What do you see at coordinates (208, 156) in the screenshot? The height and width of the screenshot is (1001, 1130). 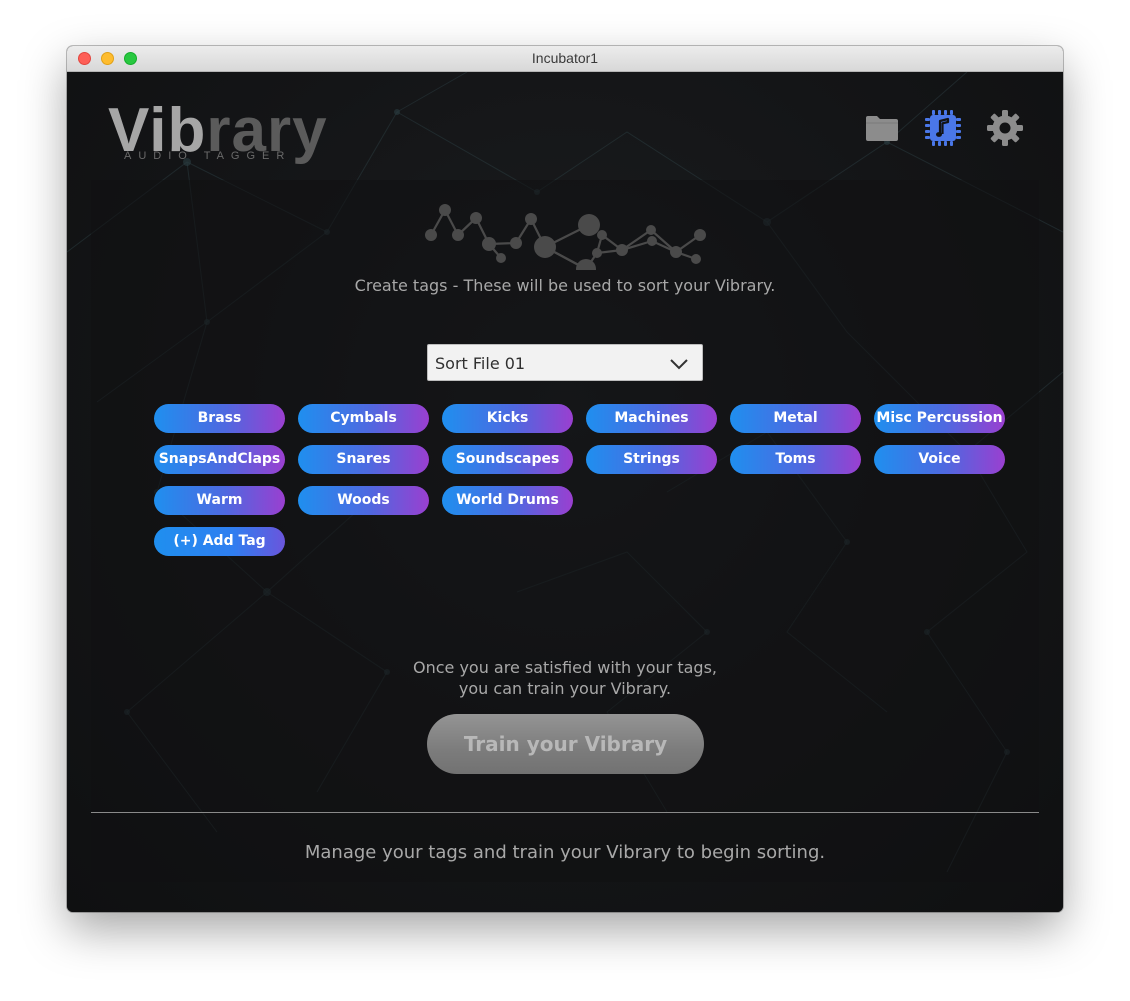 I see `logo-subtitle: AUDIO TAGGER` at bounding box center [208, 156].